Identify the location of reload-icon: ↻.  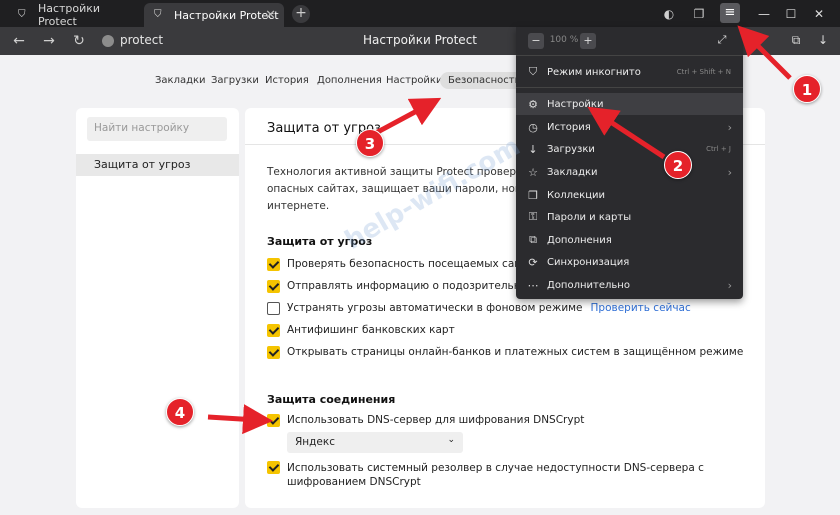
(79, 41).